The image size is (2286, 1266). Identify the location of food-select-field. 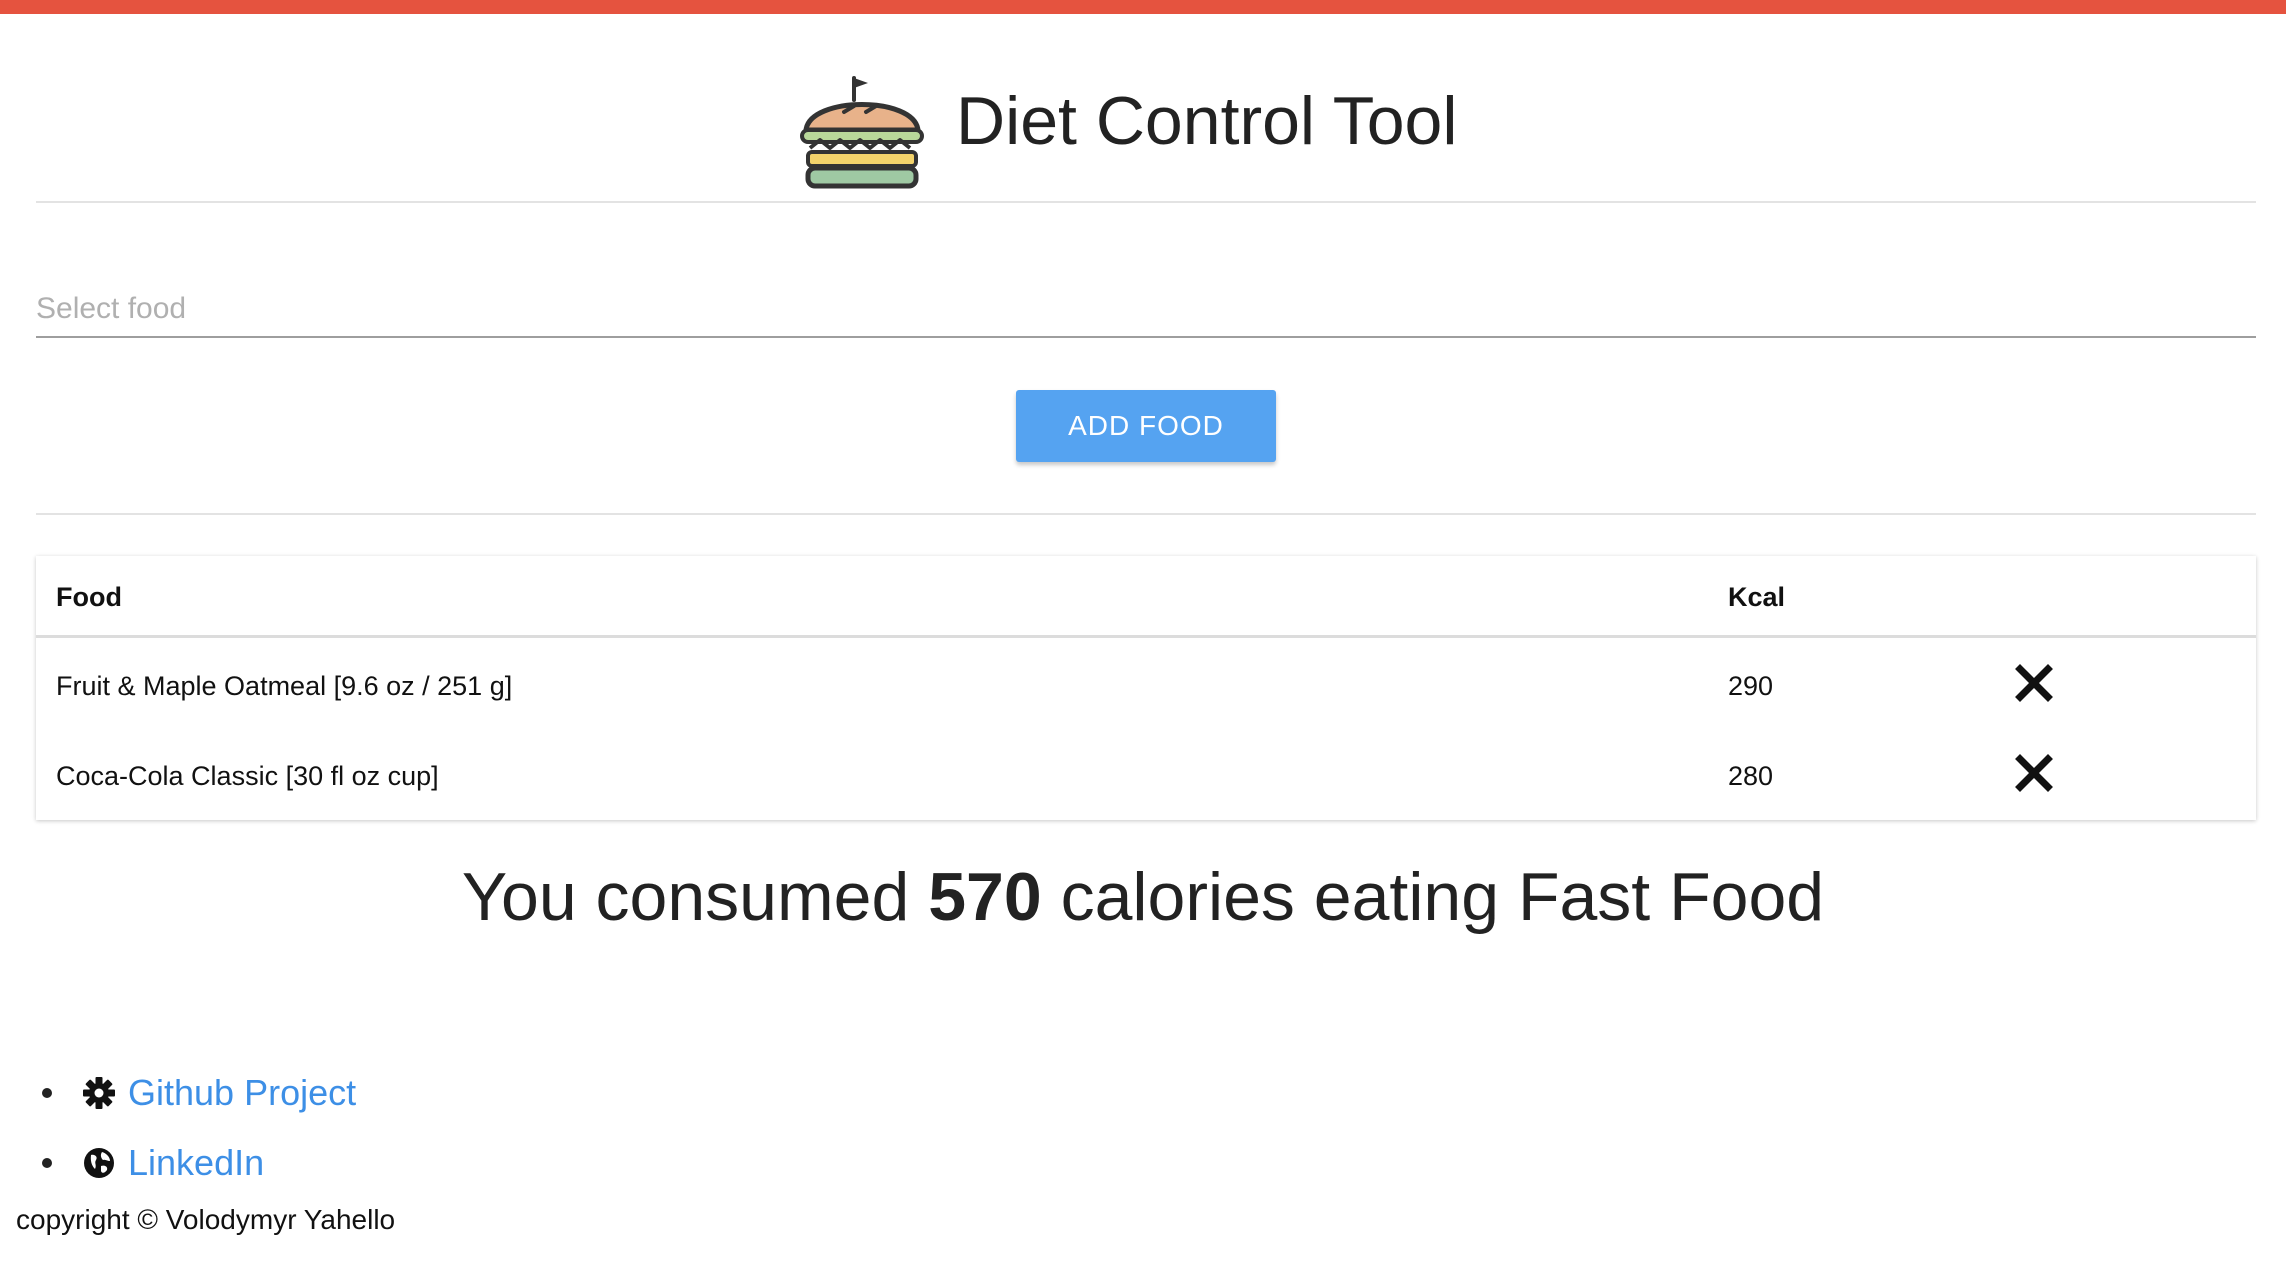
(1146, 304).